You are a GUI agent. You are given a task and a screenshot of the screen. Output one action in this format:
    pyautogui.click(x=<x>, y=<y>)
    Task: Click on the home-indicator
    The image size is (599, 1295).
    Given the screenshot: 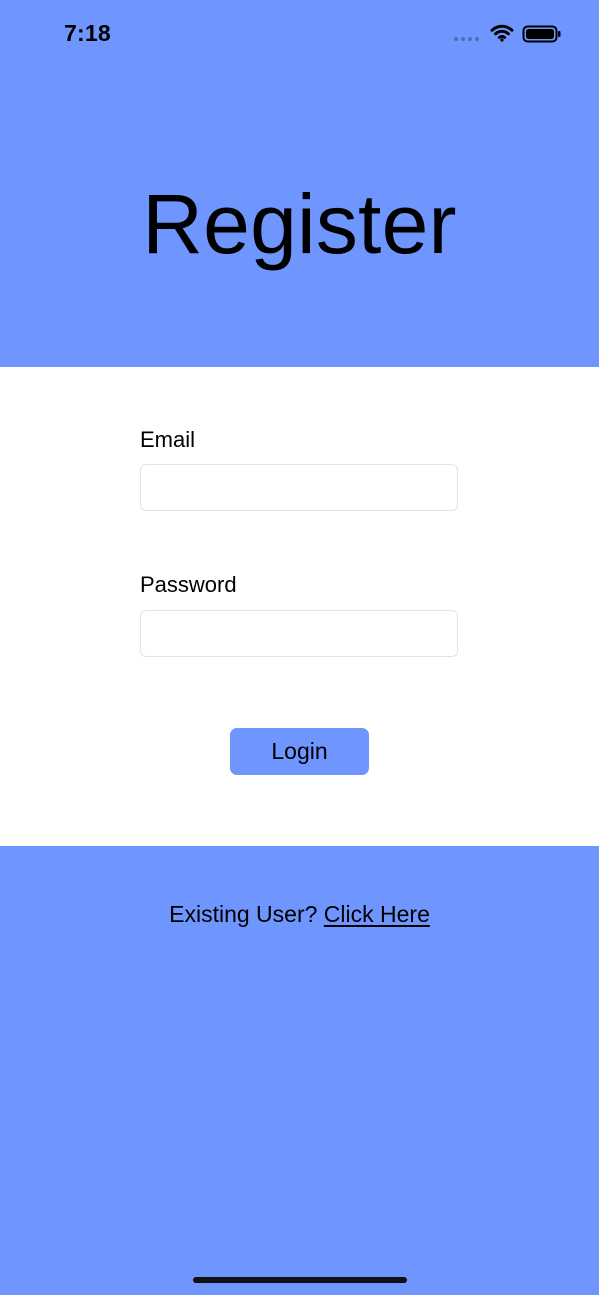 What is the action you would take?
    pyautogui.click(x=300, y=1280)
    